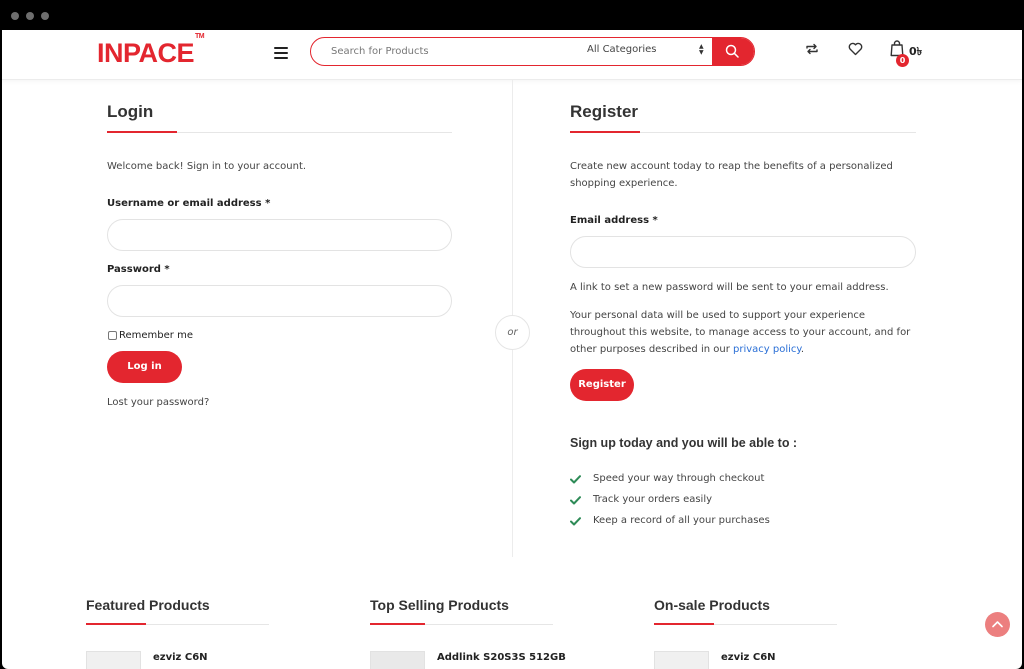 The image size is (1024, 669). Describe the element at coordinates (501, 657) in the screenshot. I see `product-name: Addlink S20S3S 512GB` at that location.